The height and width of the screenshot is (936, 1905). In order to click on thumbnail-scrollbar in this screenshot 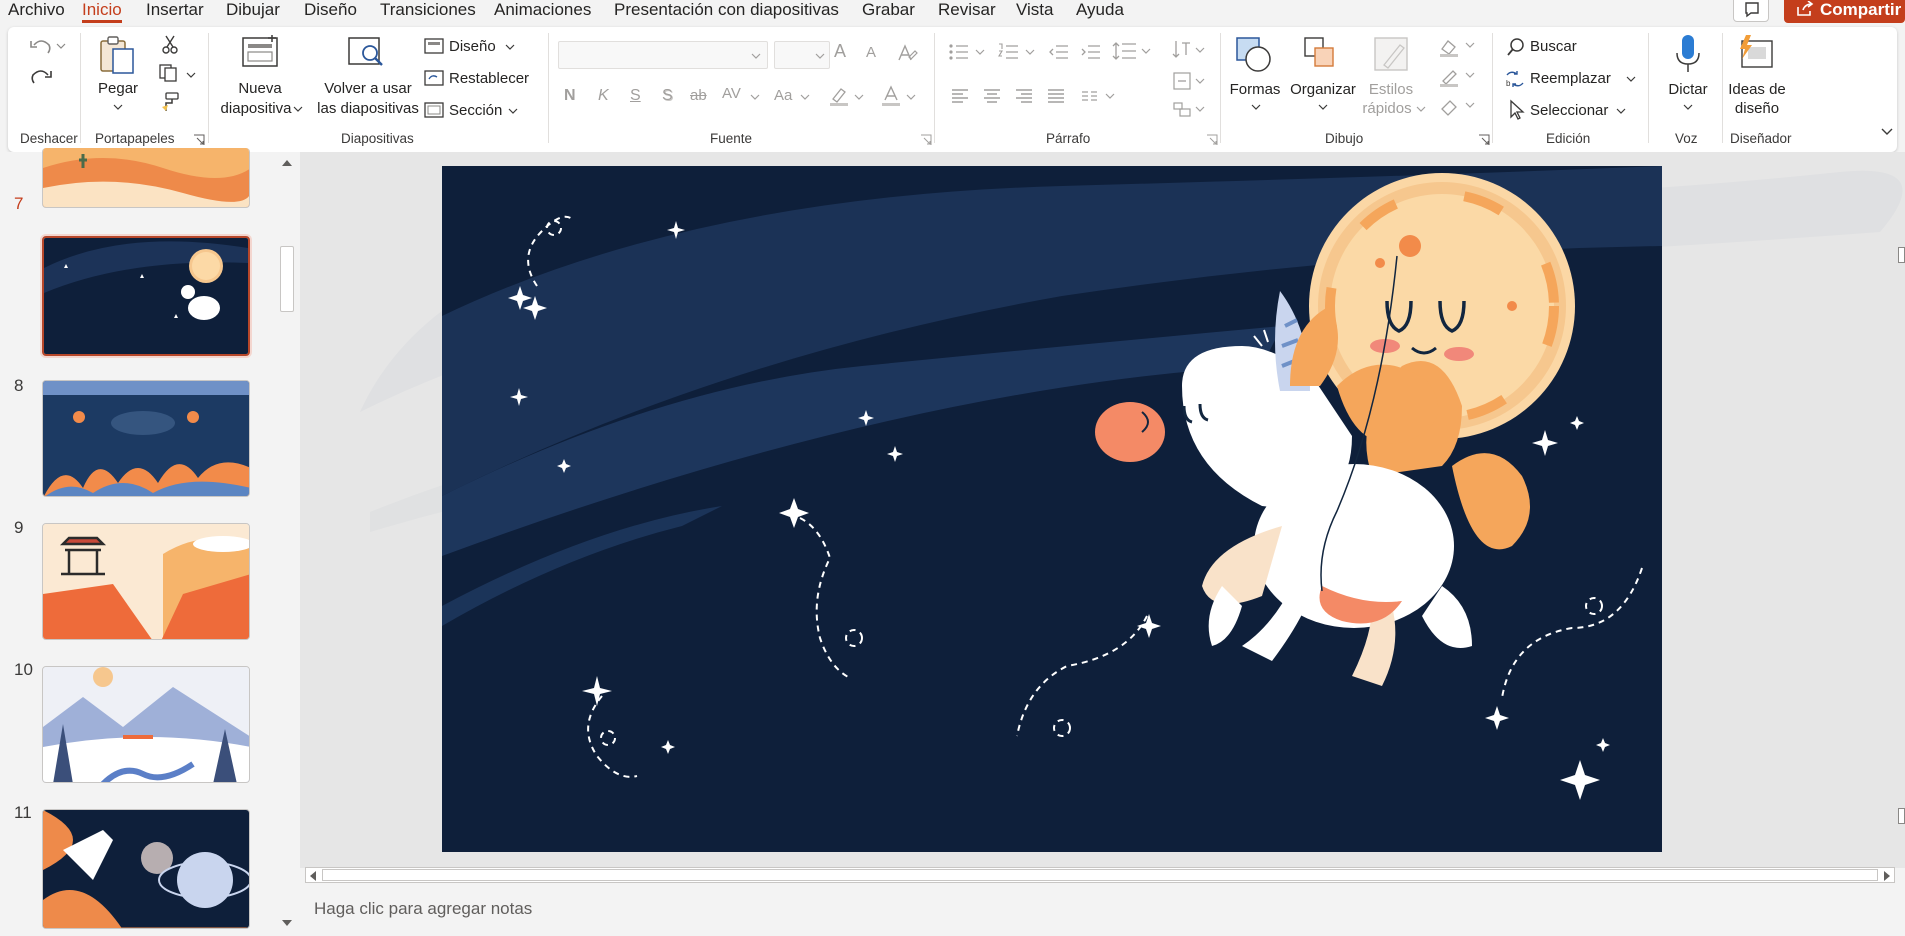, I will do `click(287, 543)`.